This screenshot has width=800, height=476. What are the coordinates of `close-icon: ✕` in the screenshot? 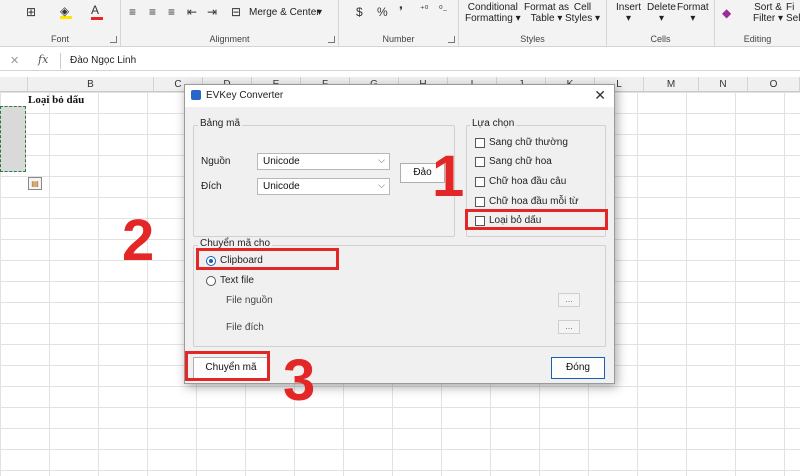 It's located at (600, 95).